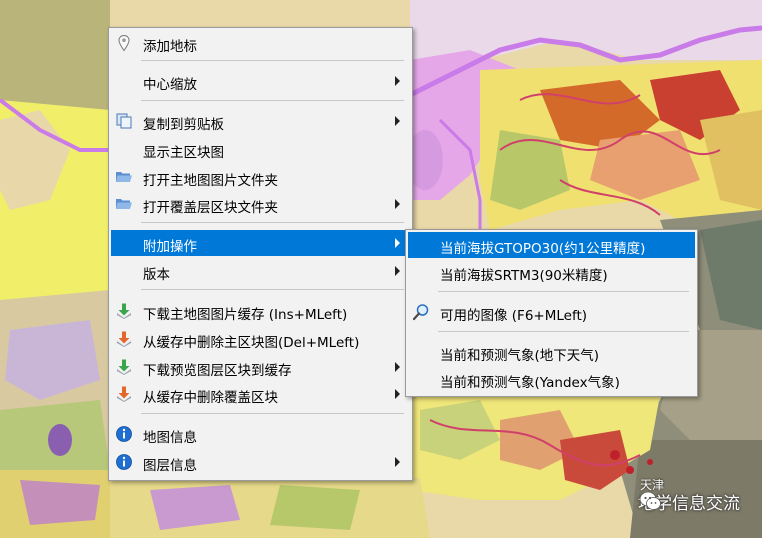 The width and height of the screenshot is (762, 538). I want to click on menu-item-label: 版本, so click(156, 275).